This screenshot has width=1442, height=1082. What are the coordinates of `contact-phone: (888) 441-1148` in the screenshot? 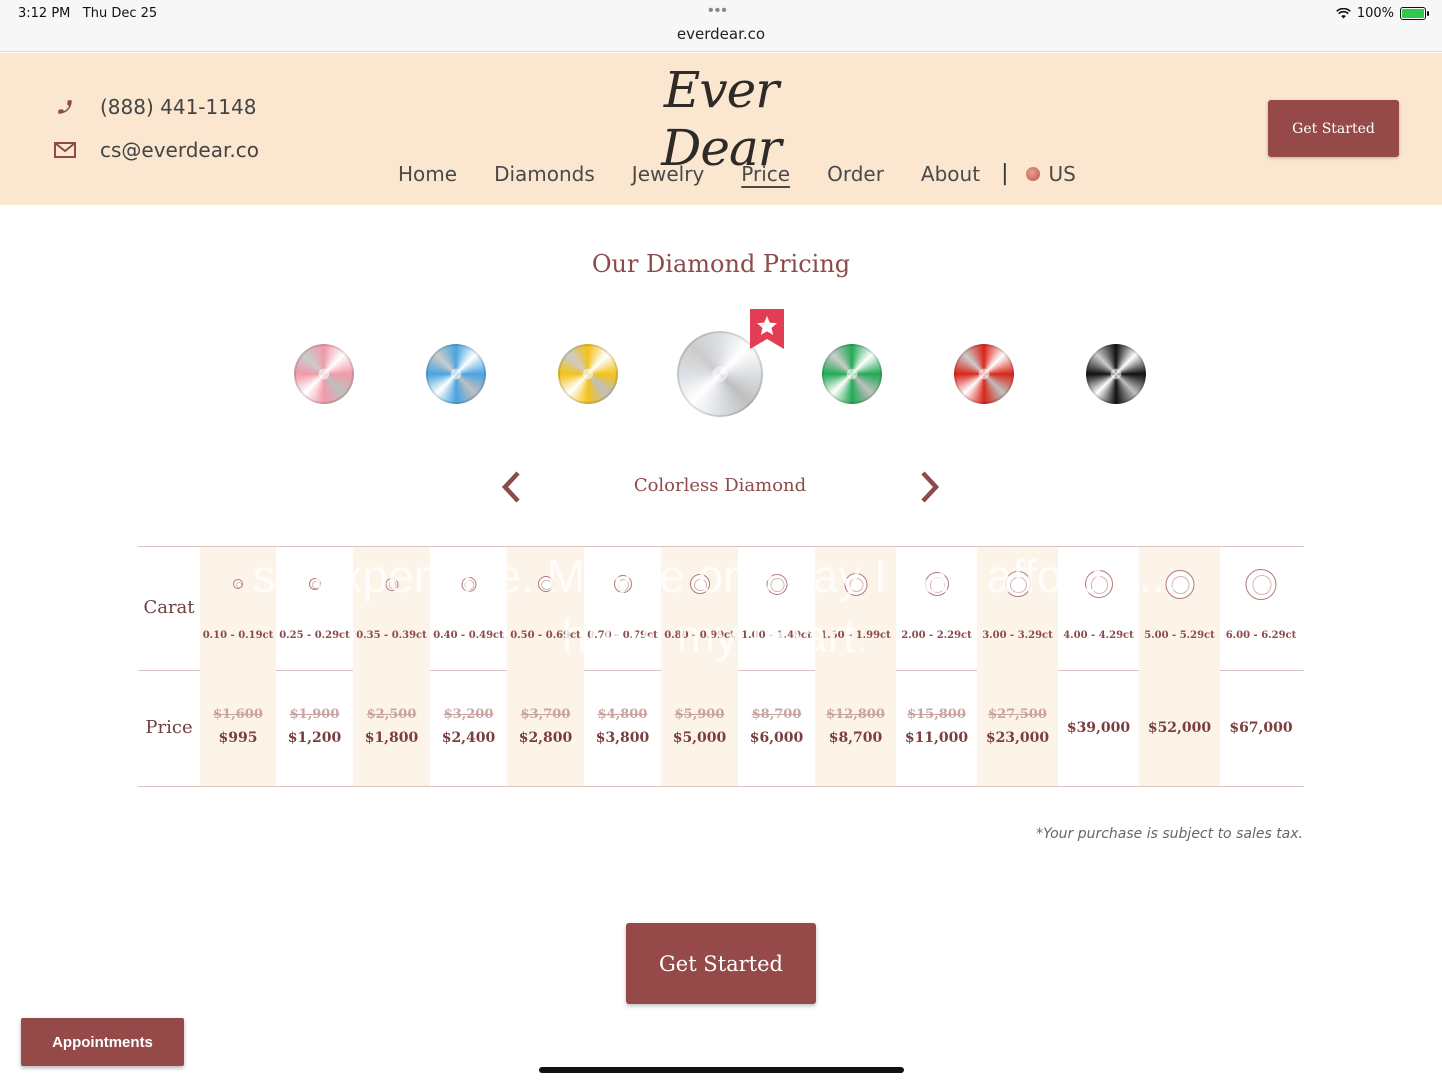 It's located at (155, 107).